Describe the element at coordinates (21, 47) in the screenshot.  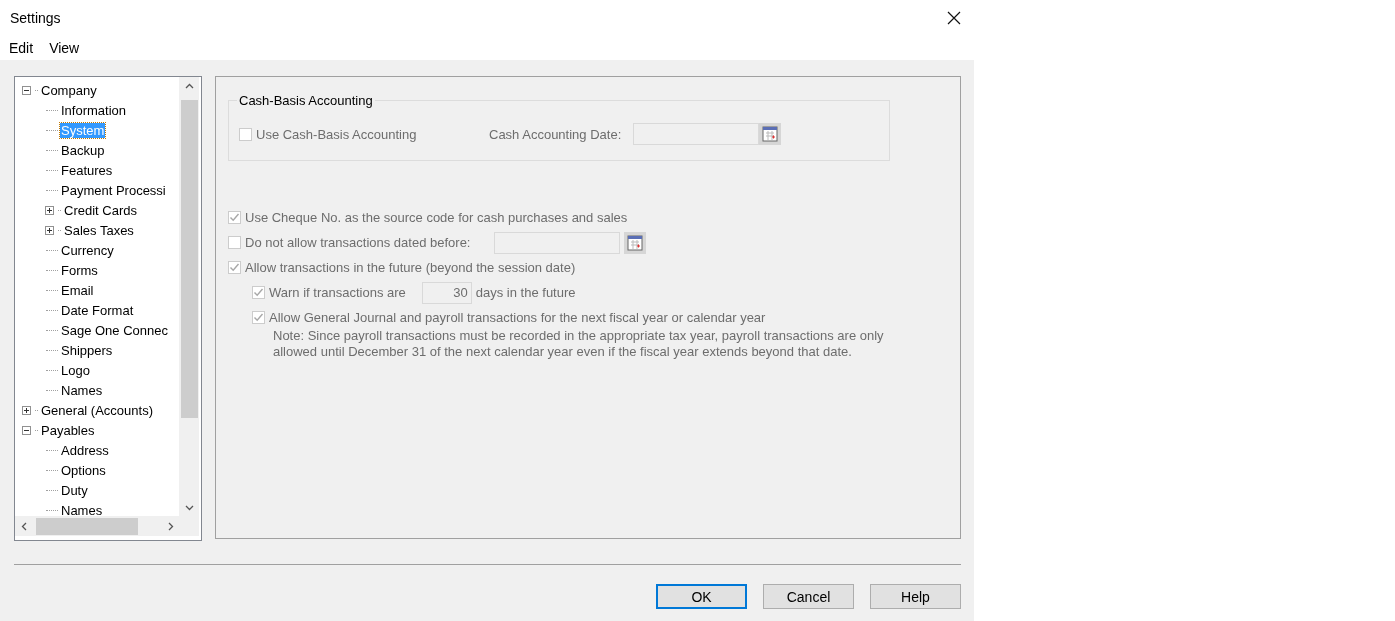
I see `menu-item: Edit` at that location.